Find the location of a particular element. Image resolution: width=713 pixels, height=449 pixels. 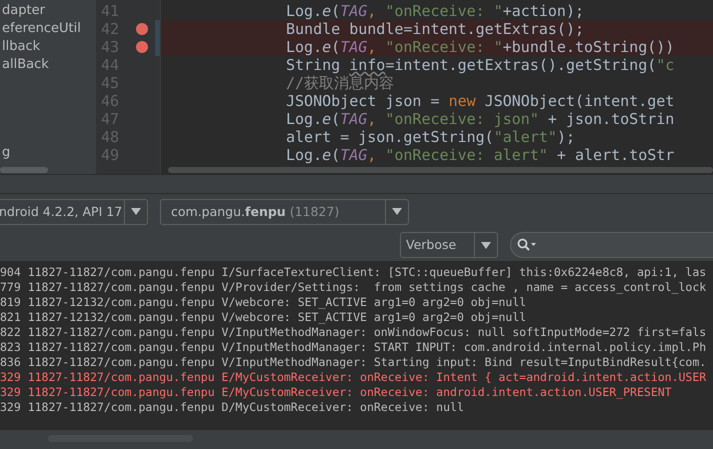

code-line: Log.e(TAG, "onReceive: alert" + alert.toStr is located at coordinates (480, 155).